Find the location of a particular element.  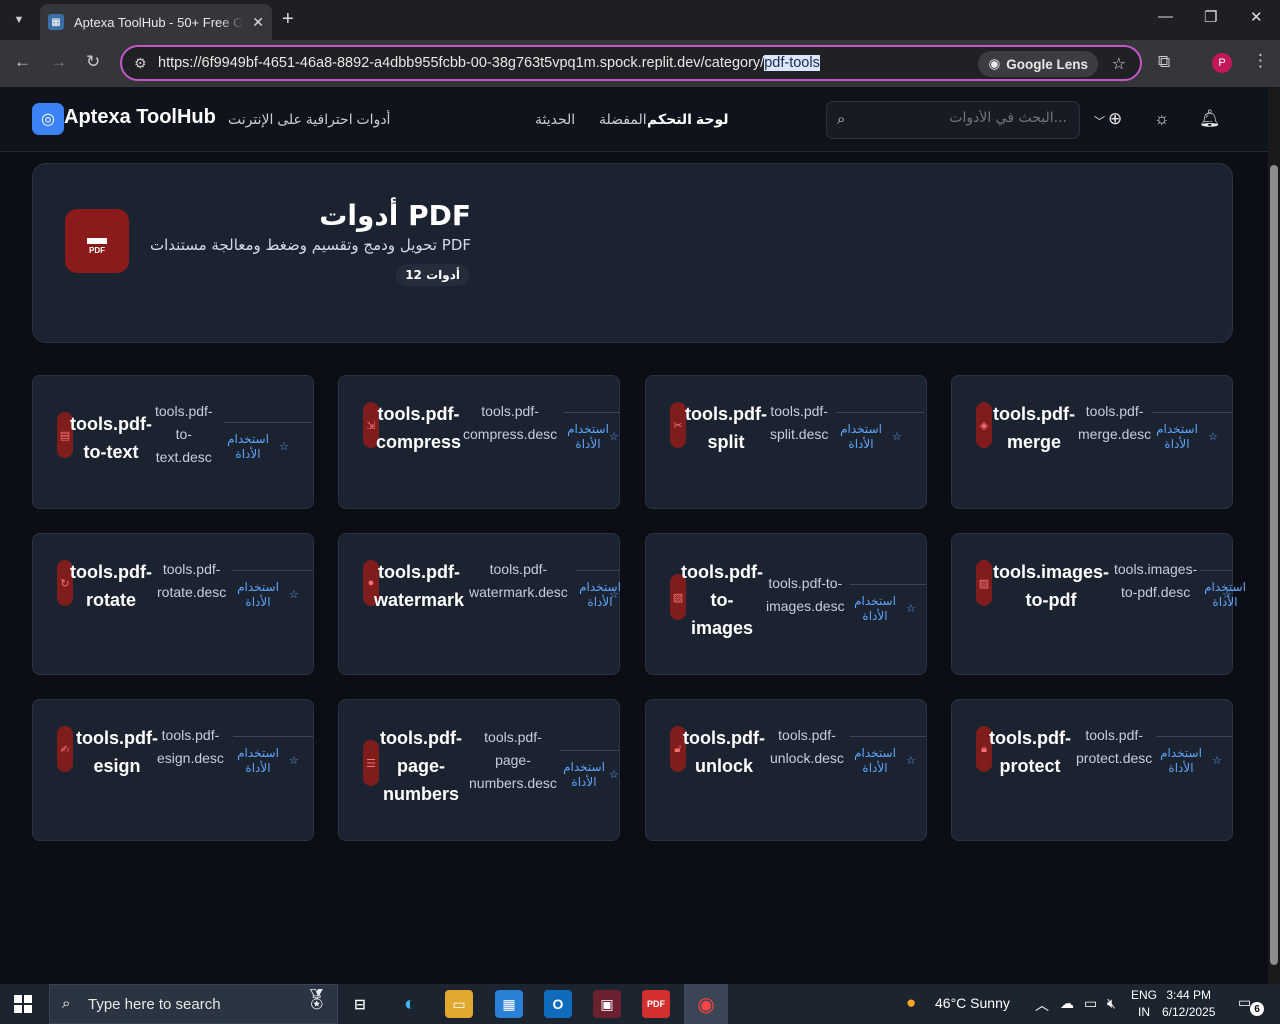

notification-bell-icon: 🔔︎ is located at coordinates (1210, 119).